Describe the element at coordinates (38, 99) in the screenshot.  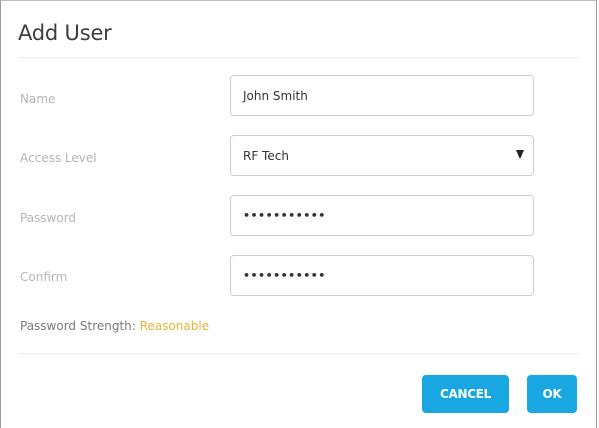
I see `name-label: Name` at that location.